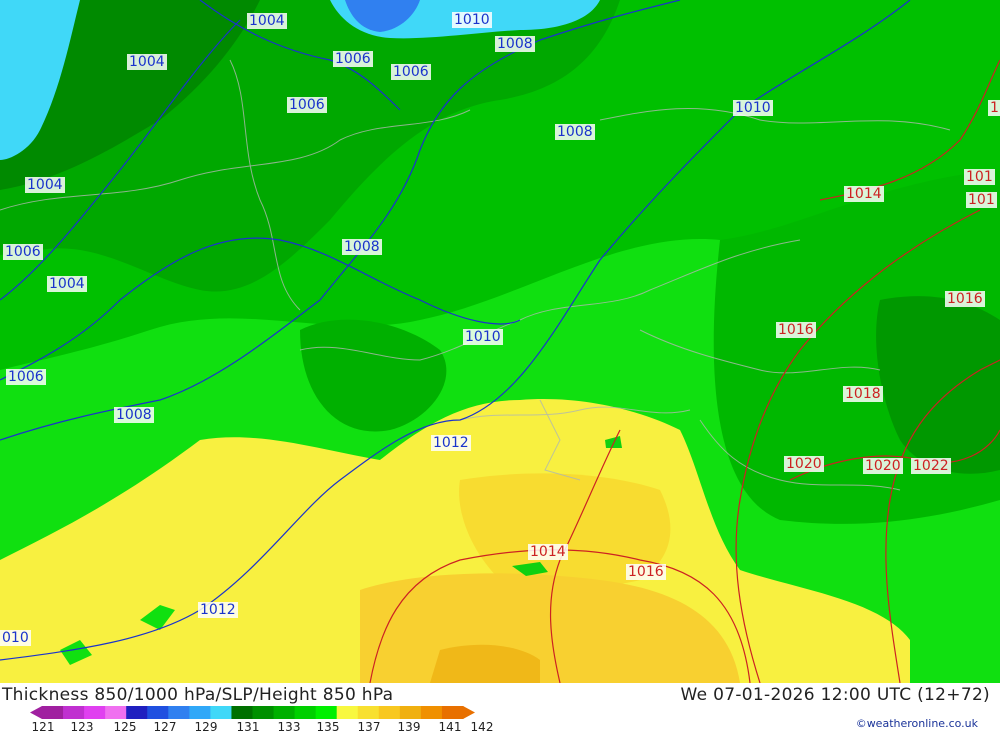 The width and height of the screenshot is (1000, 734). Describe the element at coordinates (206, 727) in the screenshot. I see `scale-label: 129` at that location.